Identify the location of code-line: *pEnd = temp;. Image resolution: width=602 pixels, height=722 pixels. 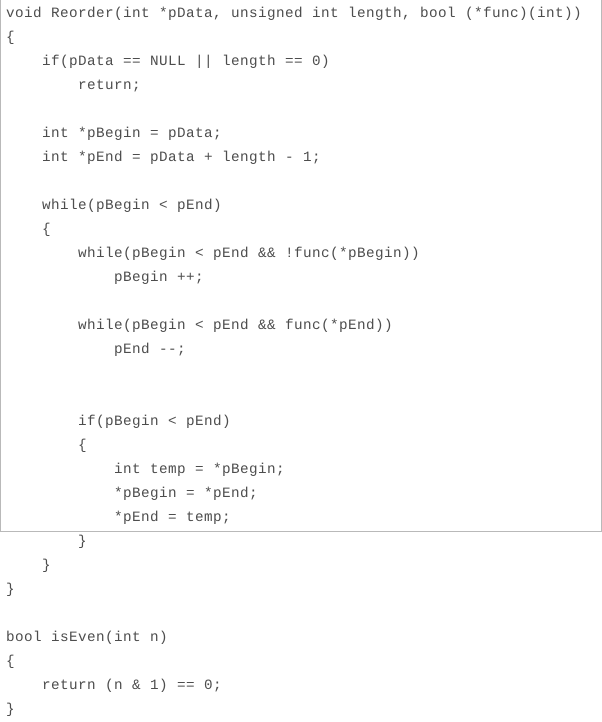
(118, 518).